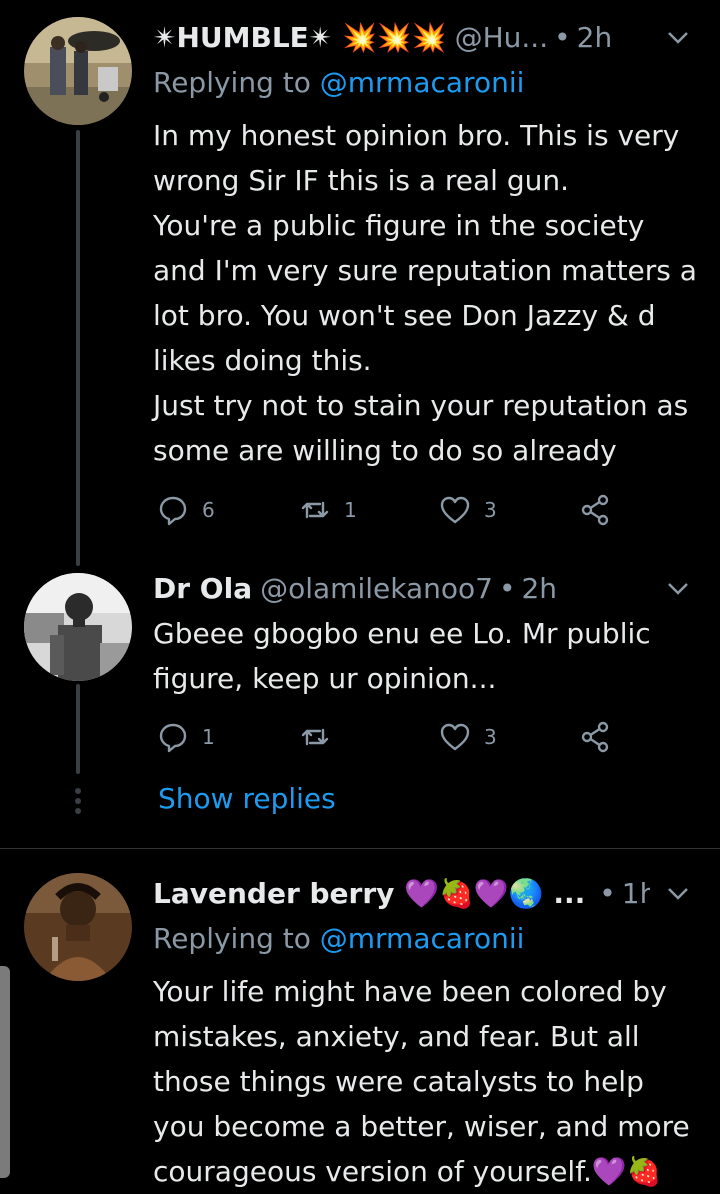  I want to click on reply-button: 1, so click(185, 737).